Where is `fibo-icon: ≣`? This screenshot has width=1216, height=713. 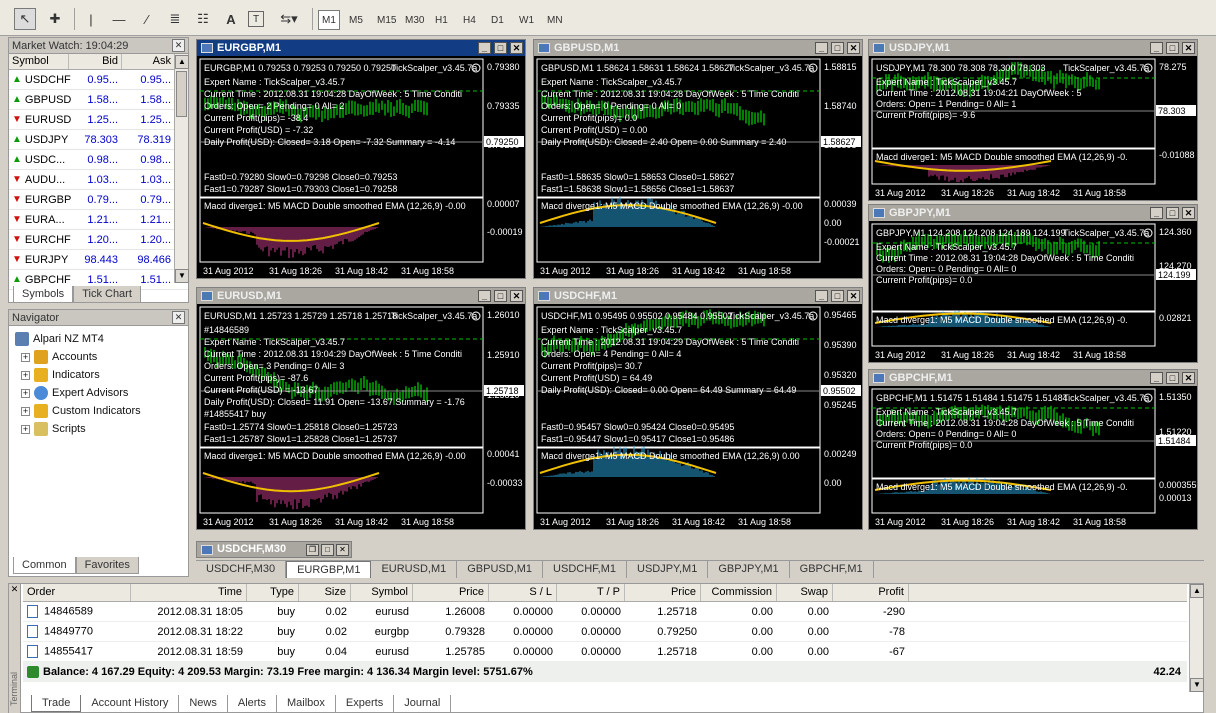
fibo-icon: ≣ is located at coordinates (175, 19).